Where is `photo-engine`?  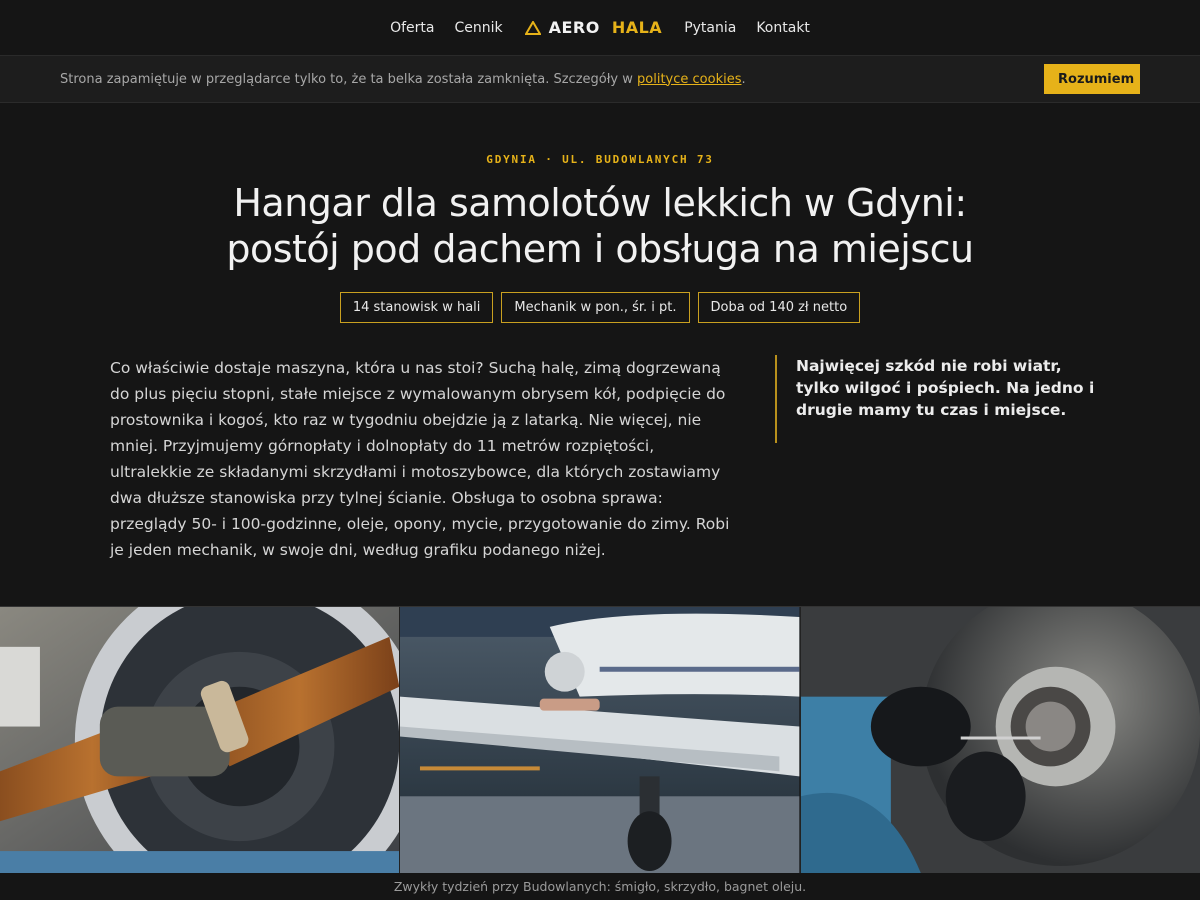 photo-engine is located at coordinates (1000, 740).